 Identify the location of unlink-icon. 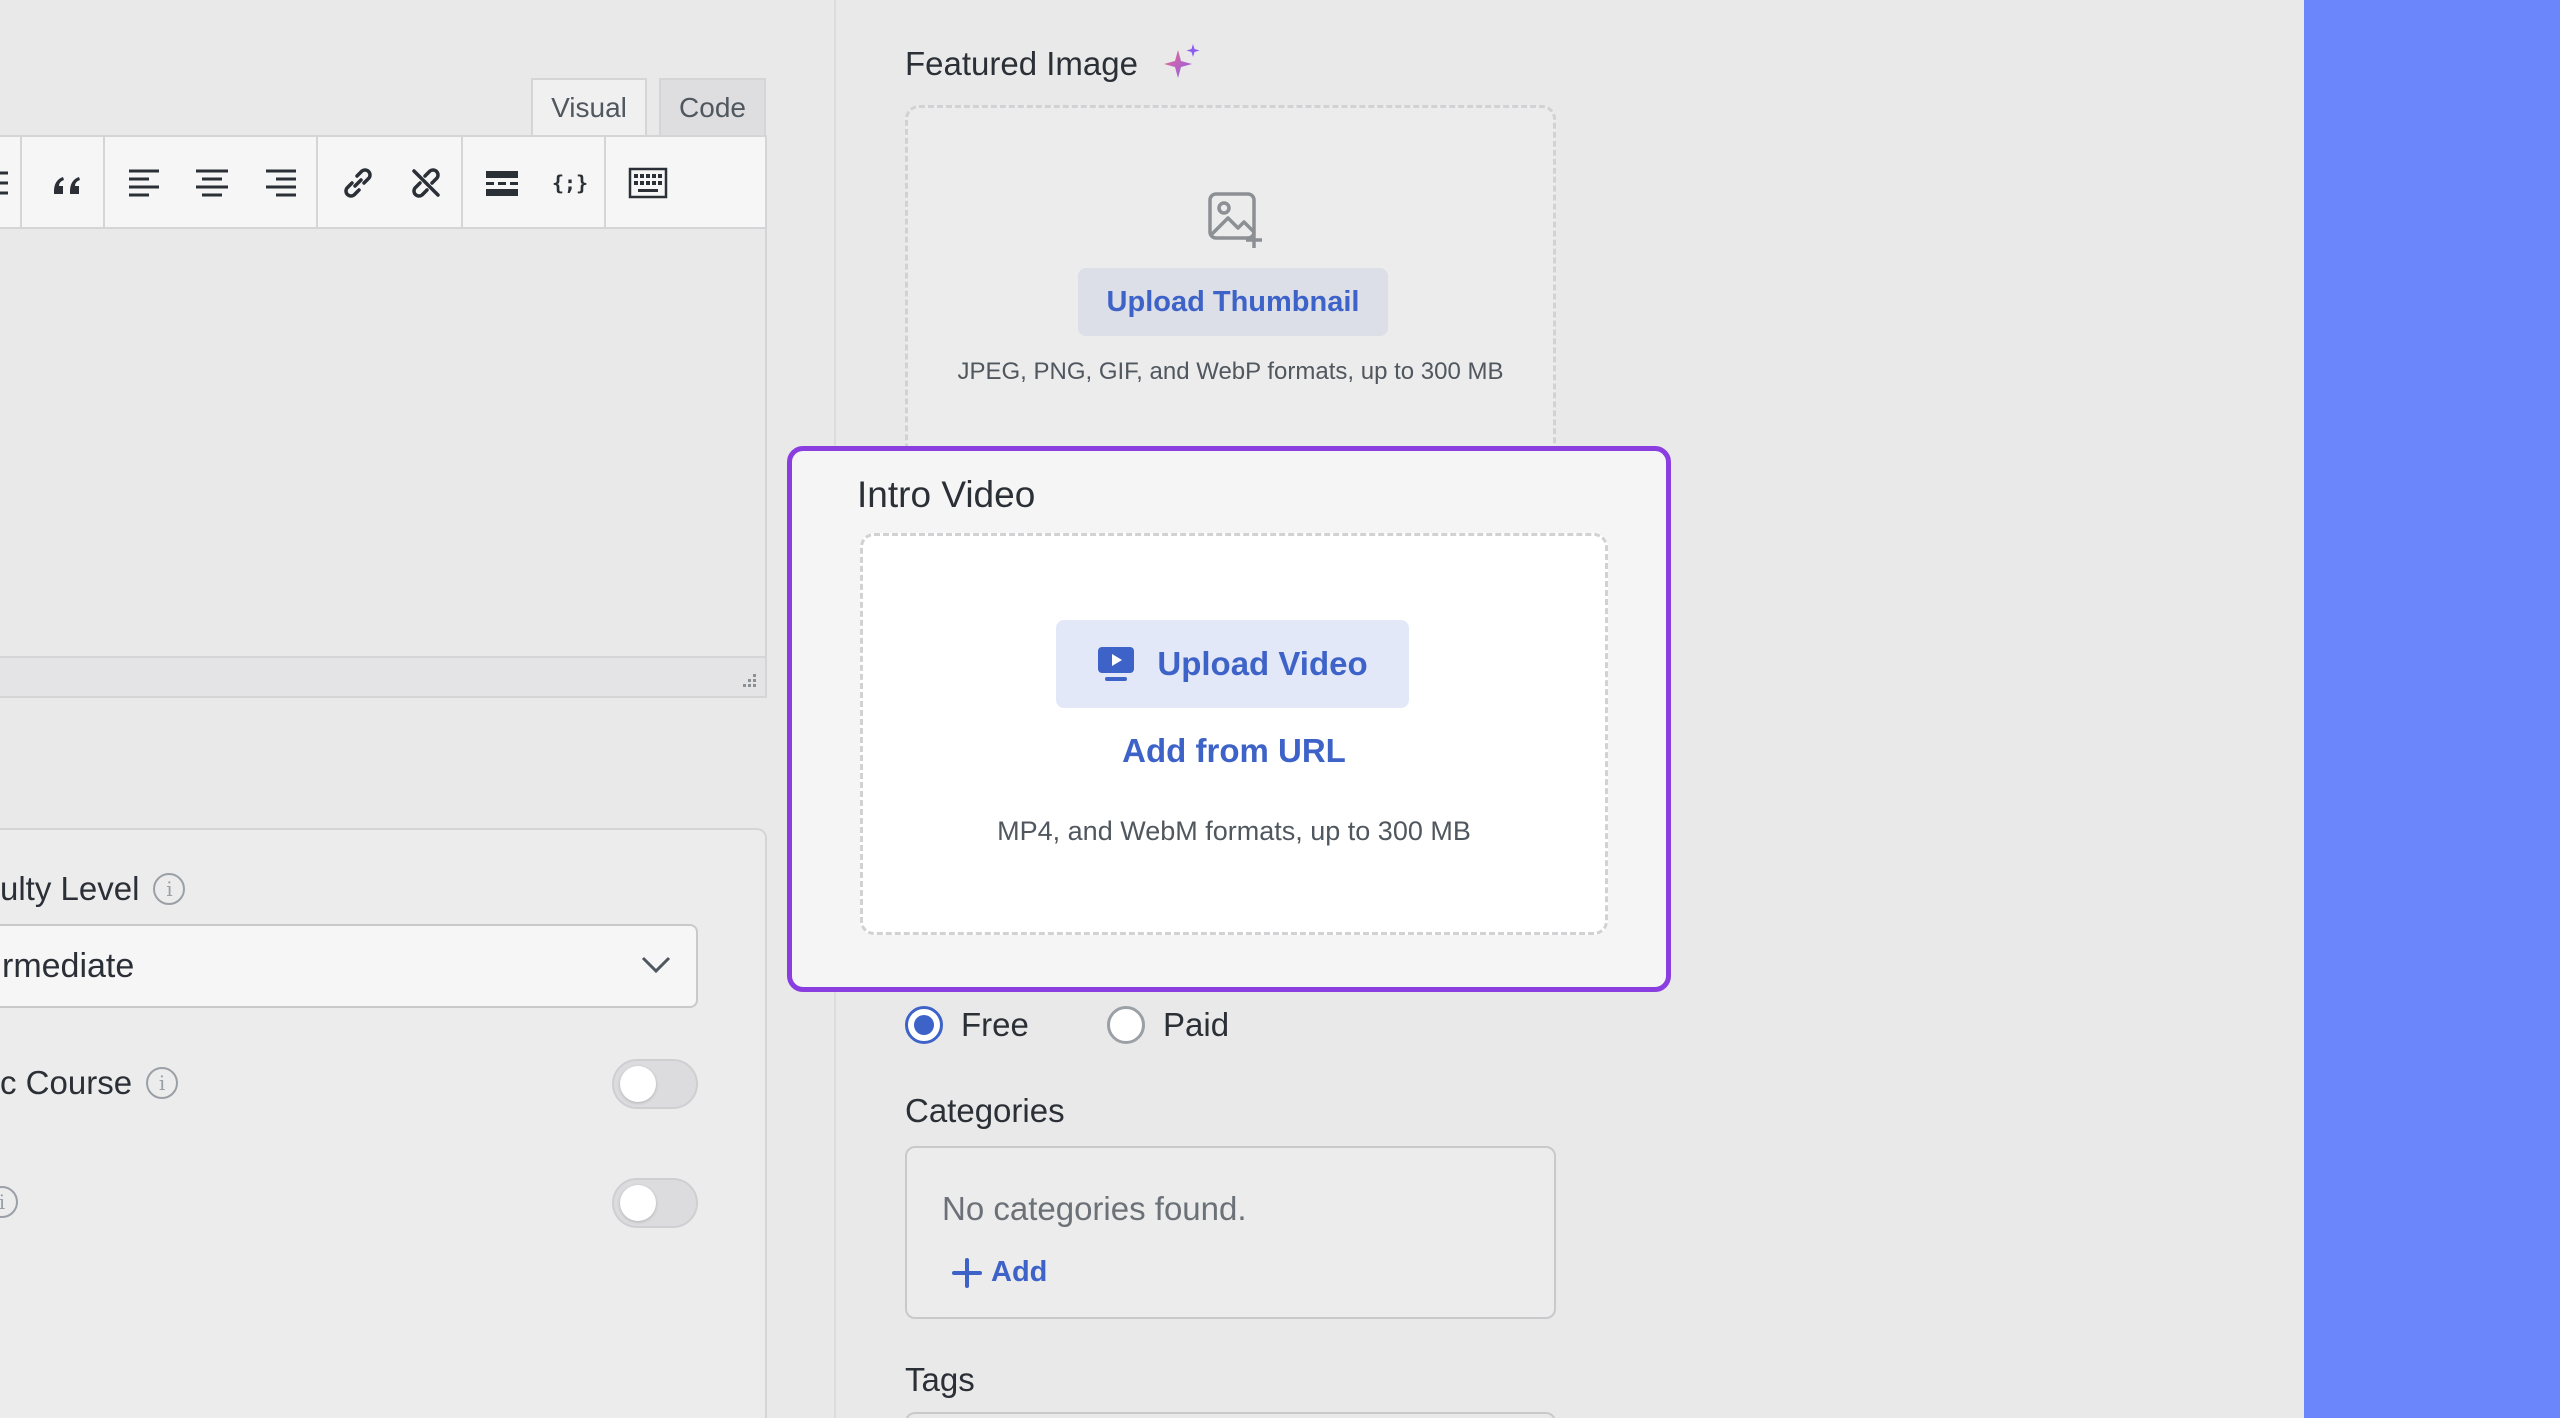
(426, 183).